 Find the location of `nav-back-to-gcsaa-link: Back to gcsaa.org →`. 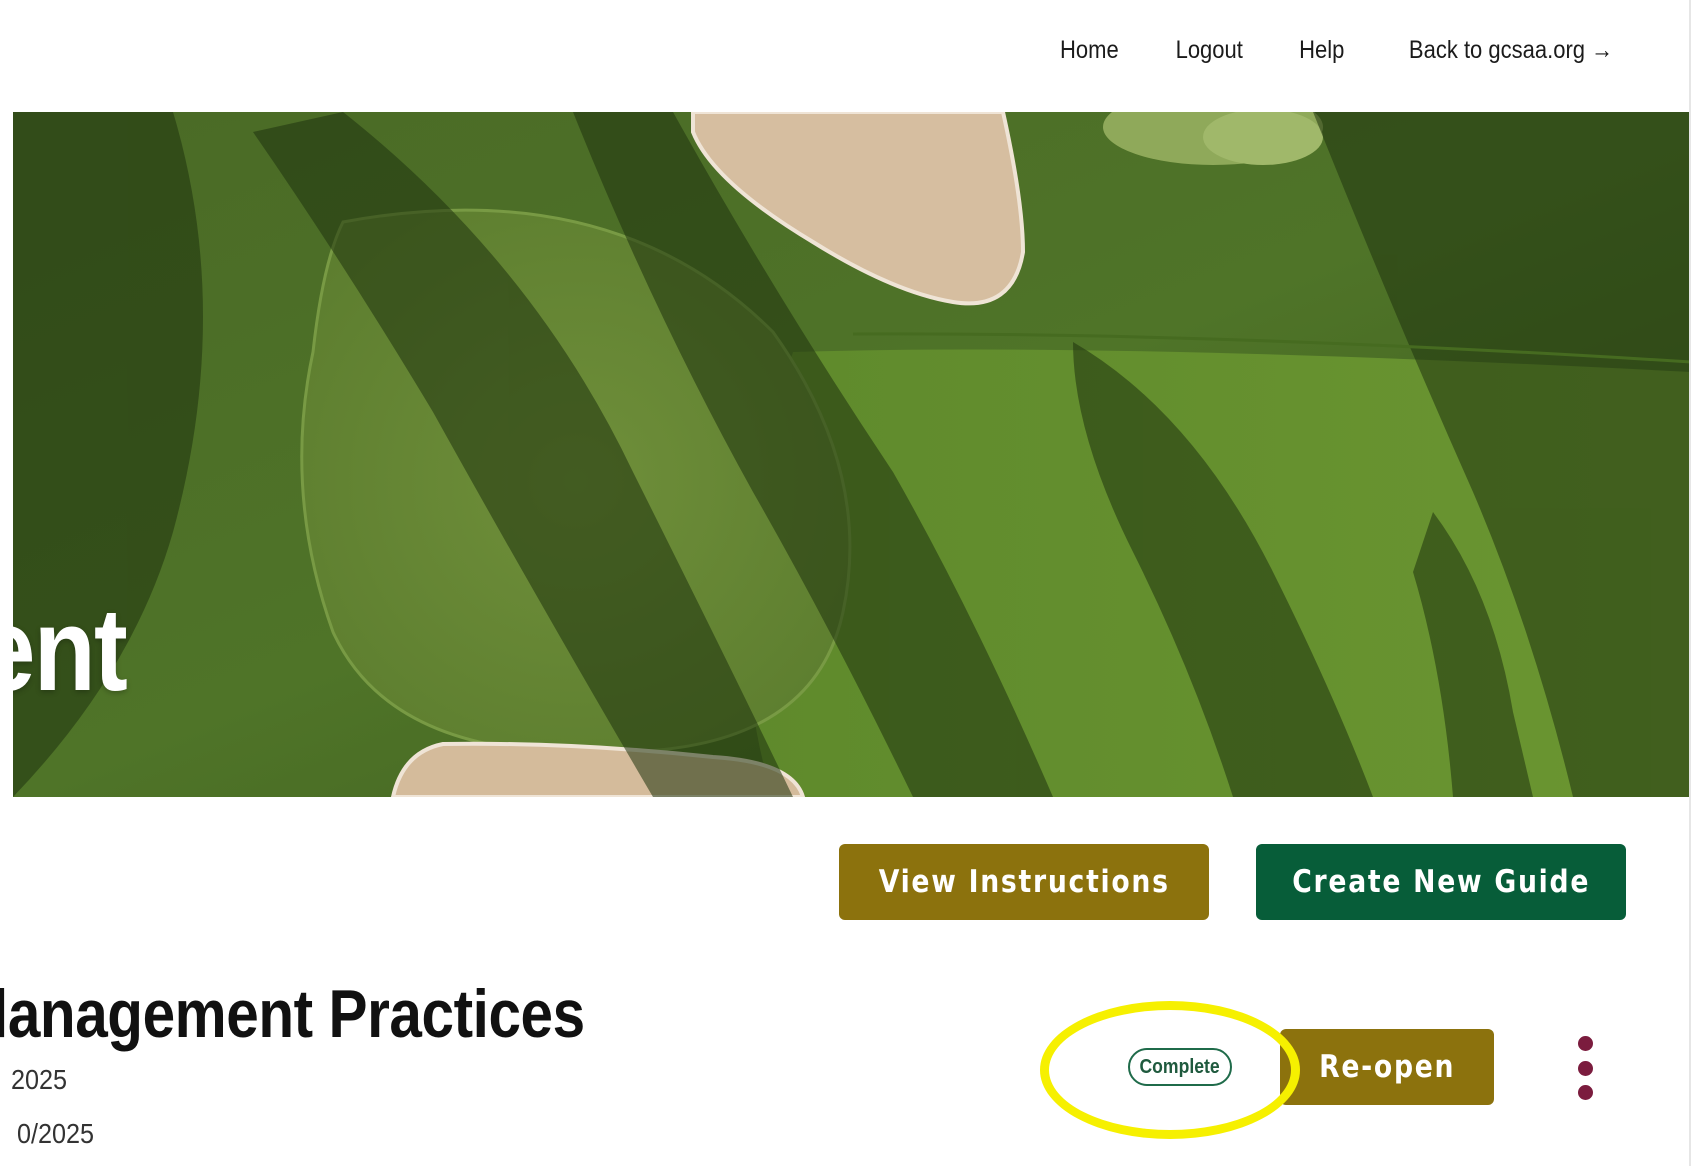

nav-back-to-gcsaa-link: Back to gcsaa.org → is located at coordinates (1511, 50).